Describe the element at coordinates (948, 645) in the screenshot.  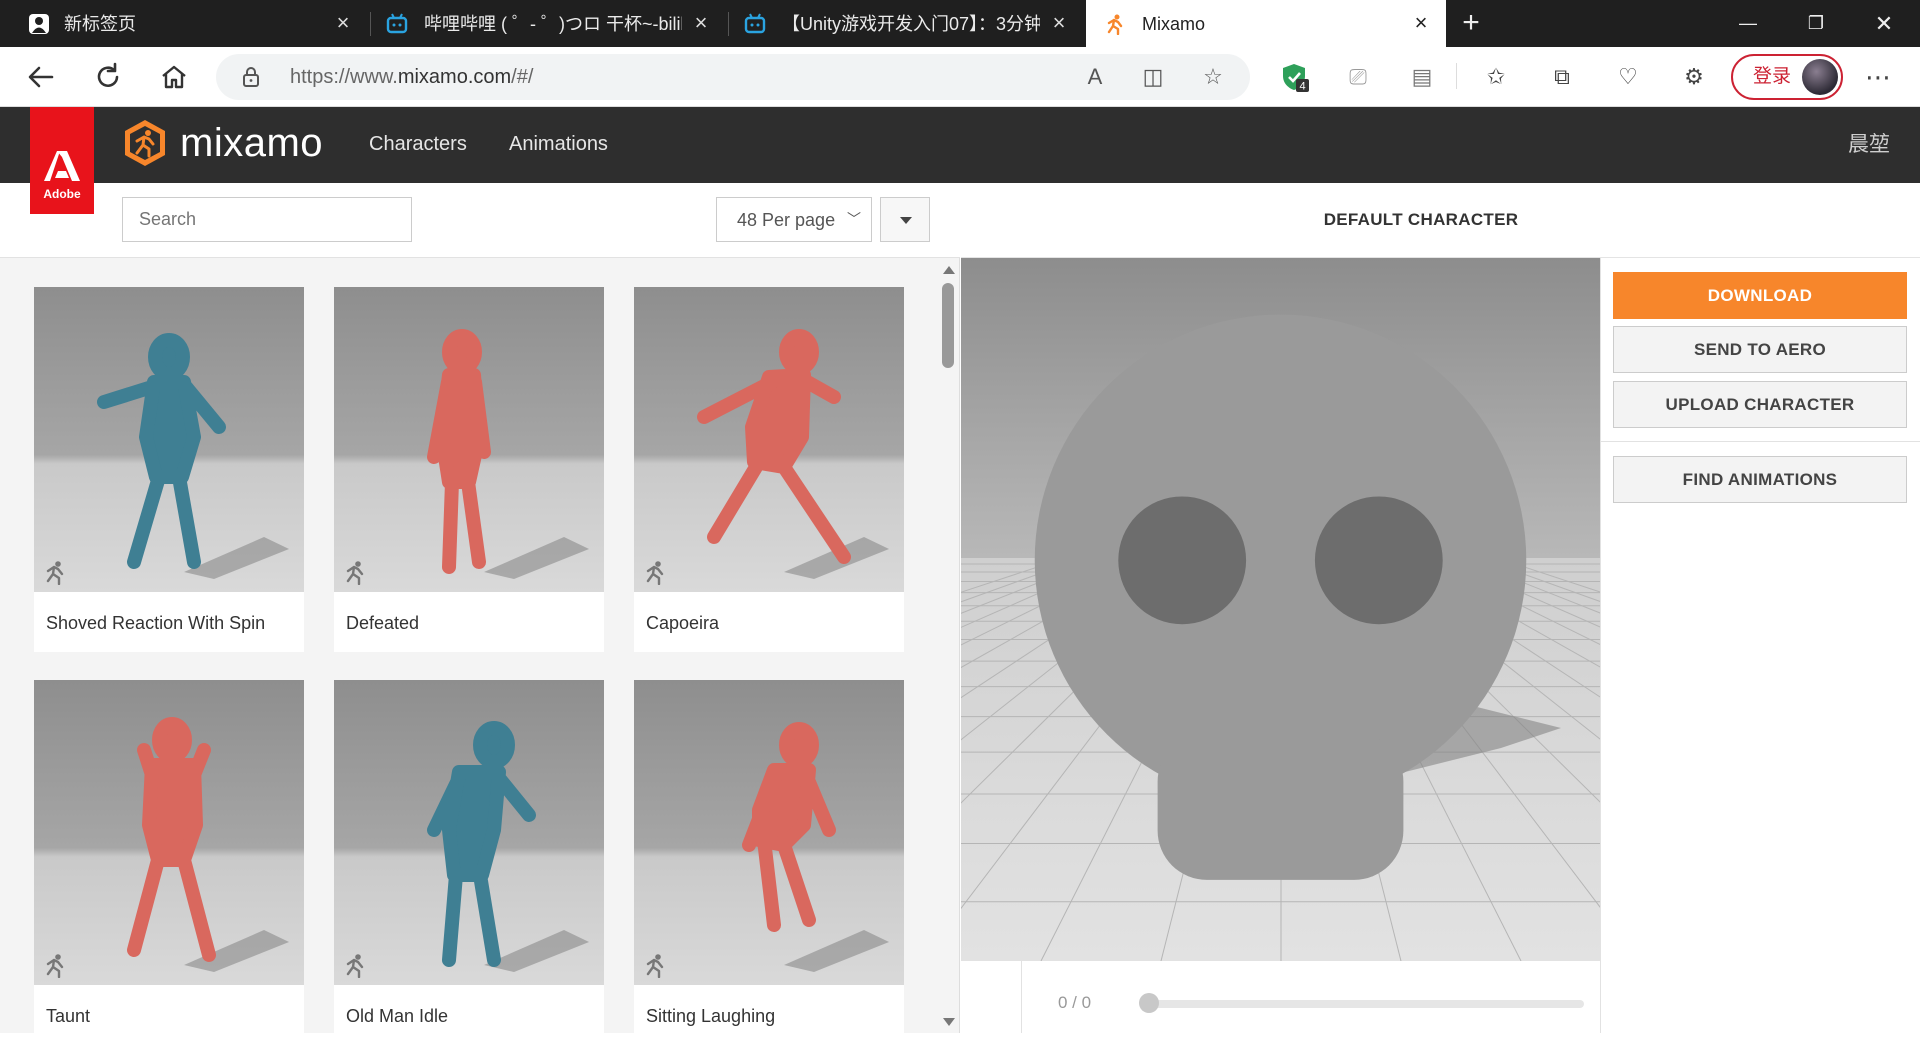
I see `scrollbar` at that location.